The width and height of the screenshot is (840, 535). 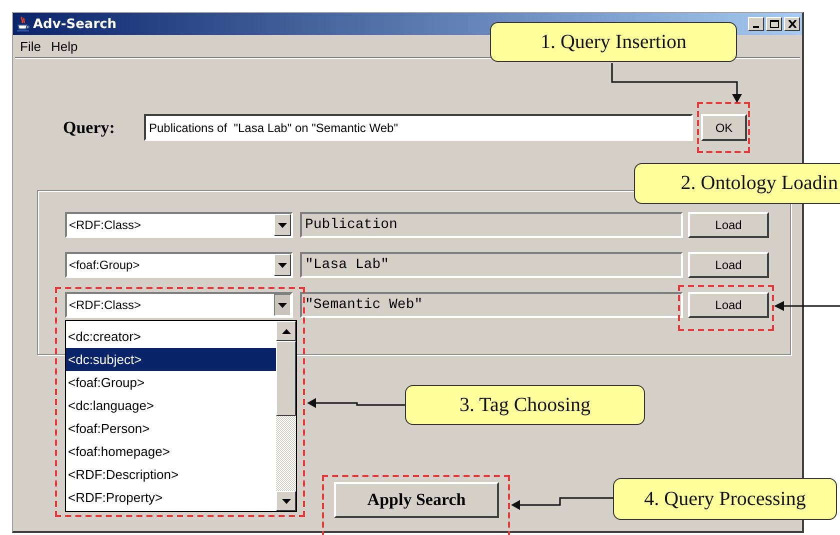 What do you see at coordinates (171, 359) in the screenshot?
I see `list-item: <dc:subject>` at bounding box center [171, 359].